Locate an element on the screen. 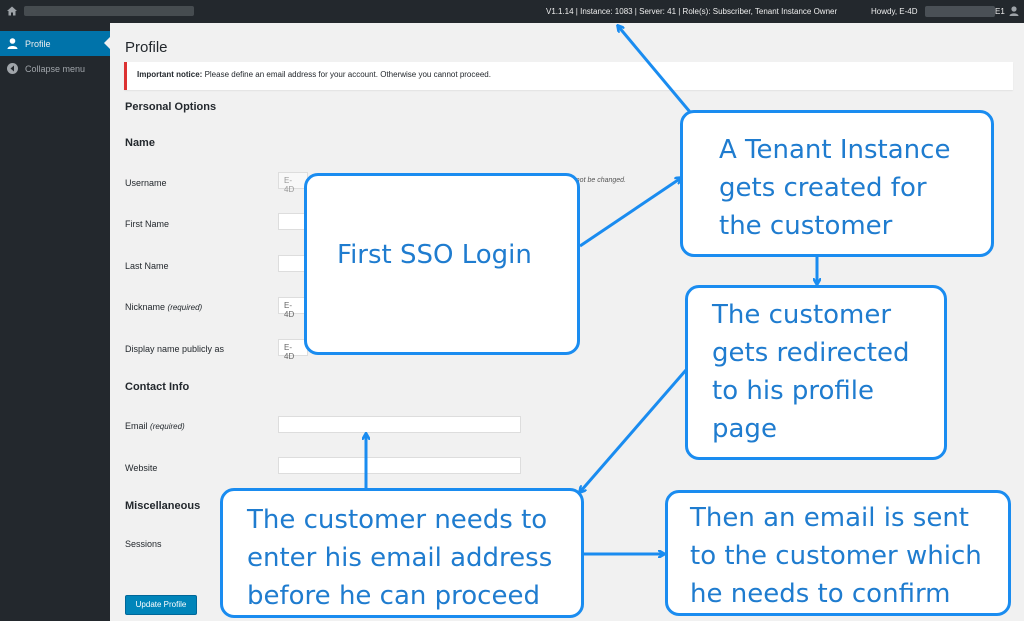 The image size is (1024, 621). user-icon is located at coordinates (12, 43).